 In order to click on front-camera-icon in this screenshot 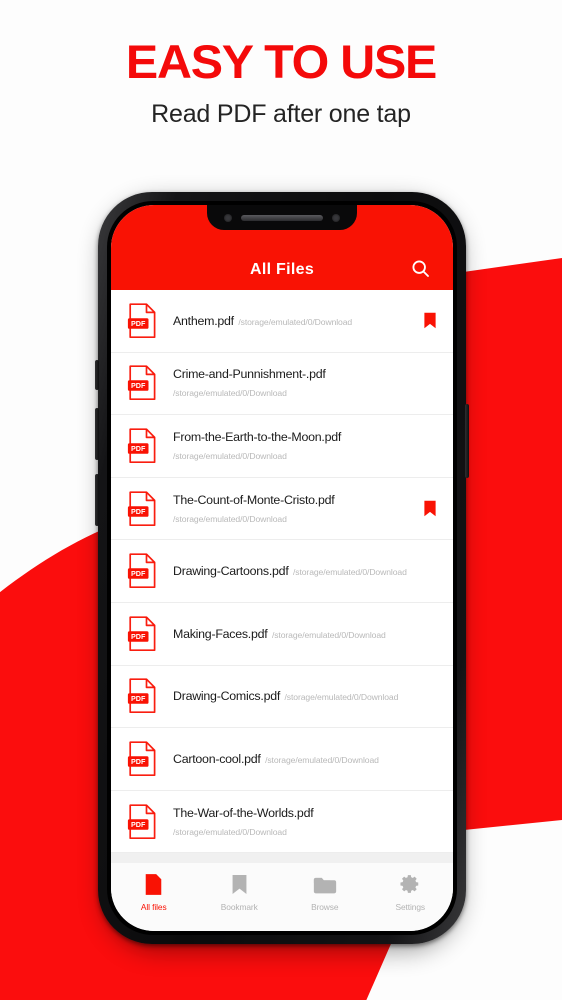, I will do `click(228, 217)`.